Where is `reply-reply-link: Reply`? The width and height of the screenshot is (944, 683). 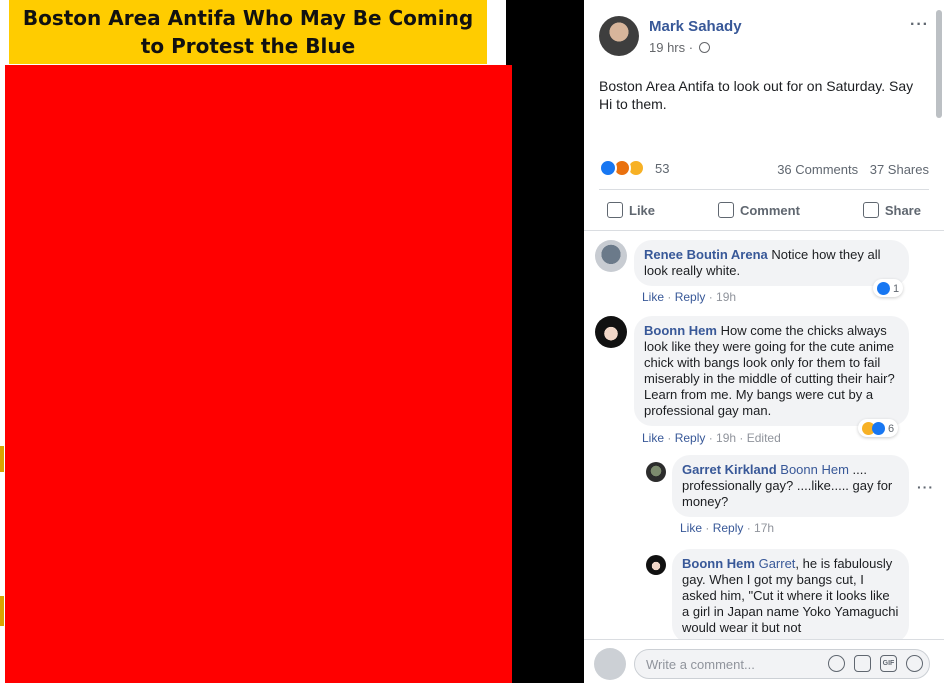
reply-reply-link: Reply is located at coordinates (728, 528).